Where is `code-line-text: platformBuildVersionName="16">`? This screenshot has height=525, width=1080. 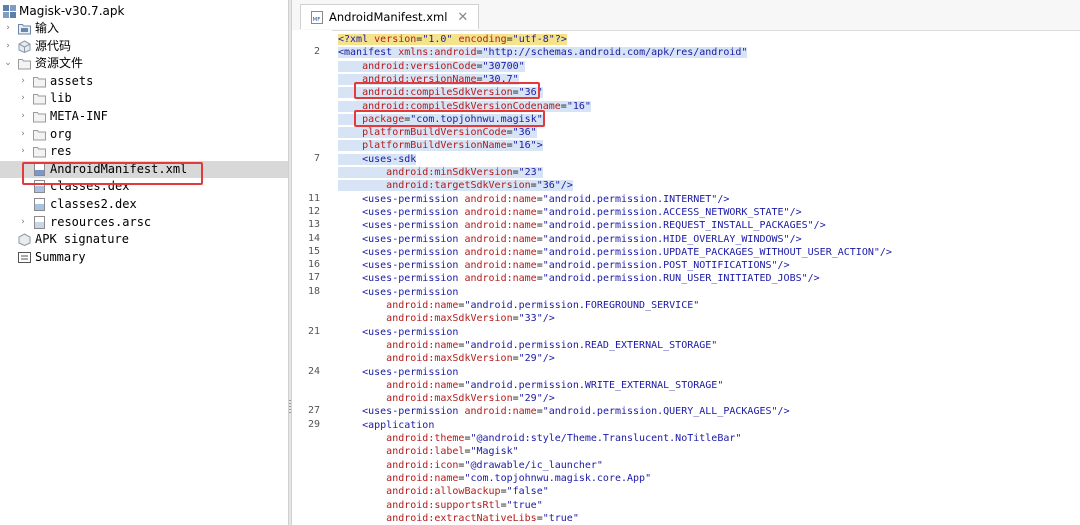
code-line-text: platformBuildVersionName="16"> is located at coordinates (440, 145).